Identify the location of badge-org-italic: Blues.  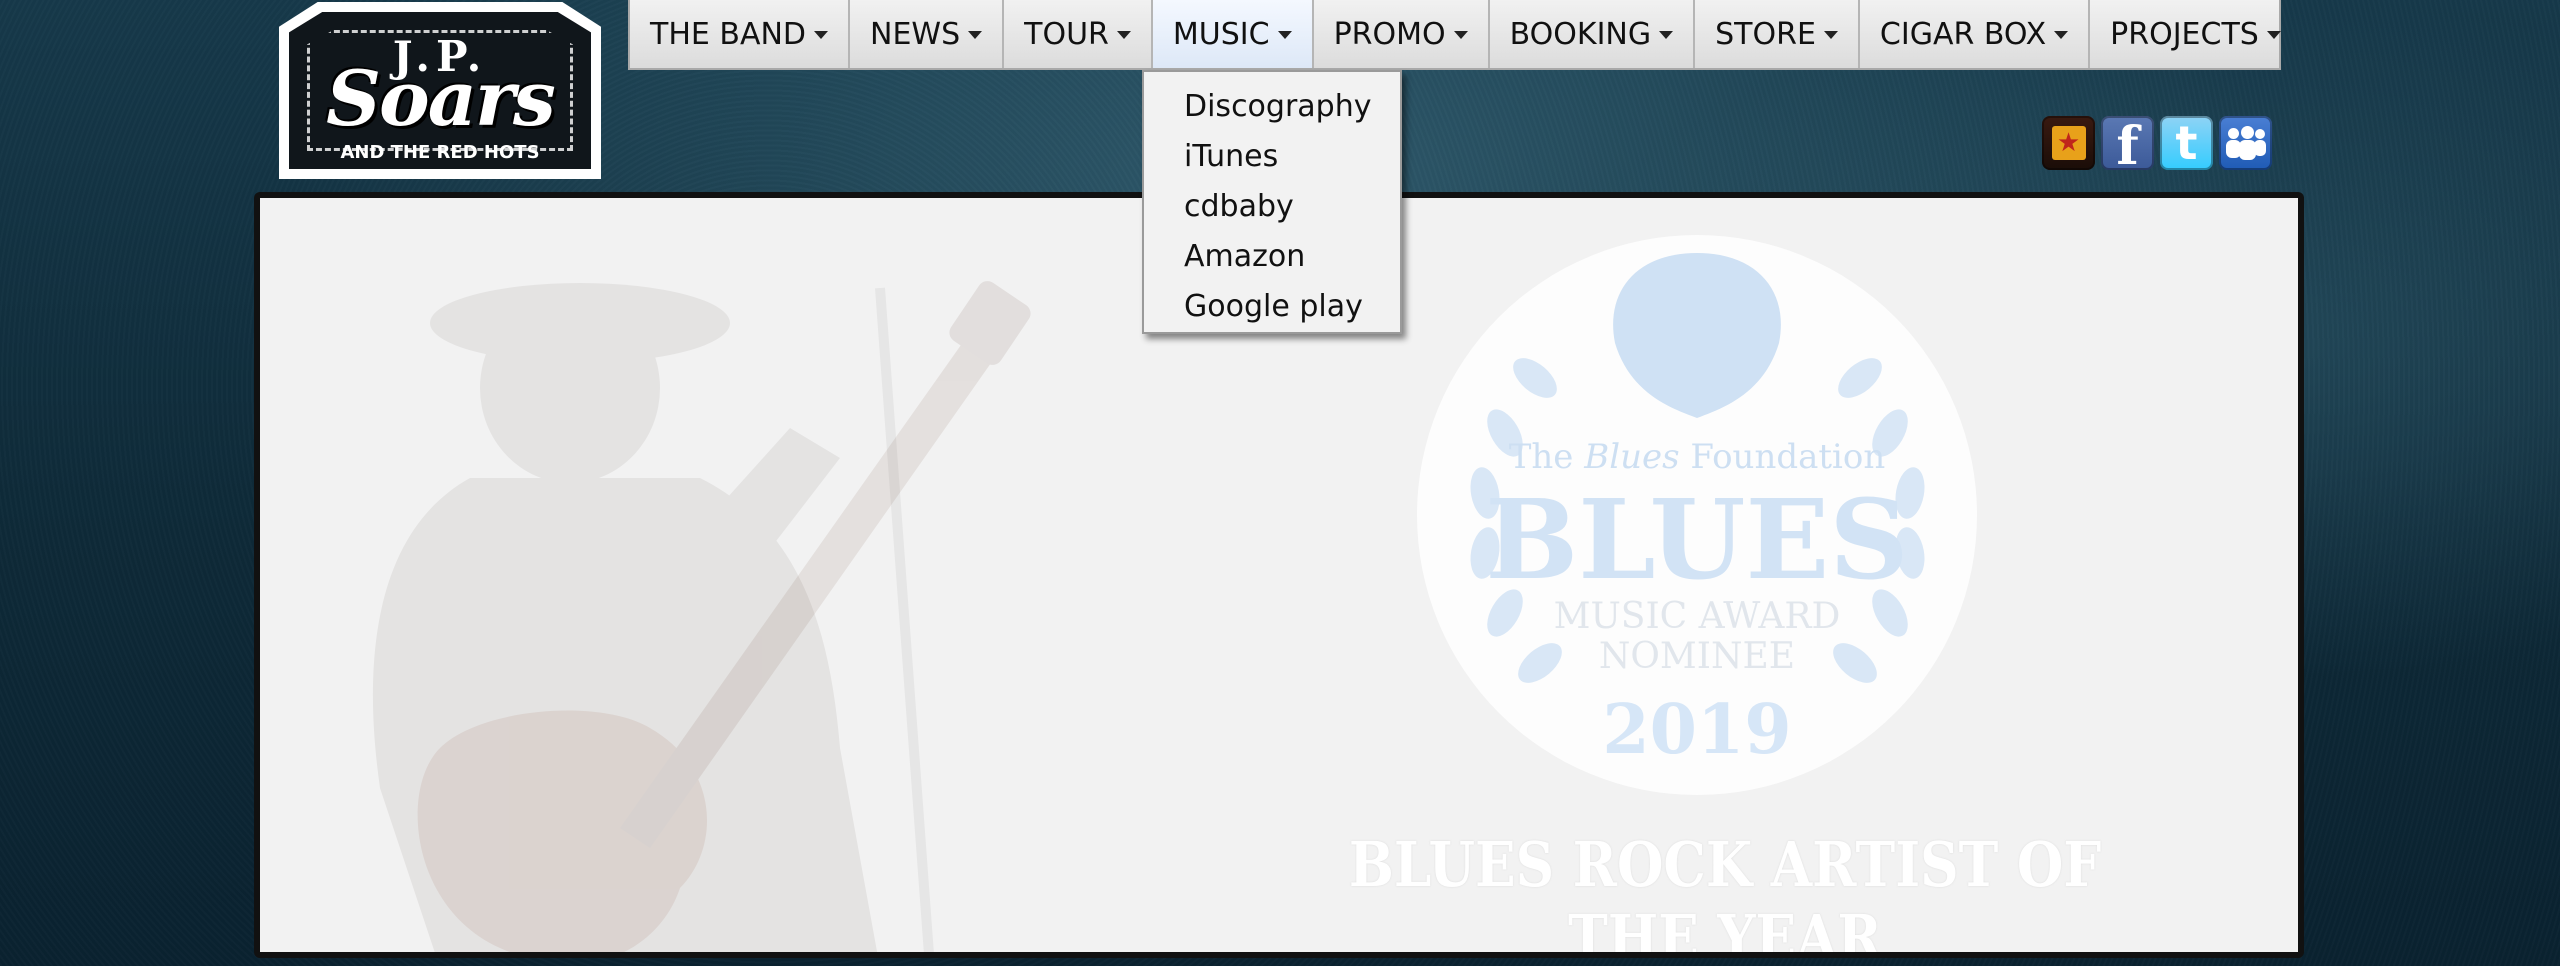
(1631, 457).